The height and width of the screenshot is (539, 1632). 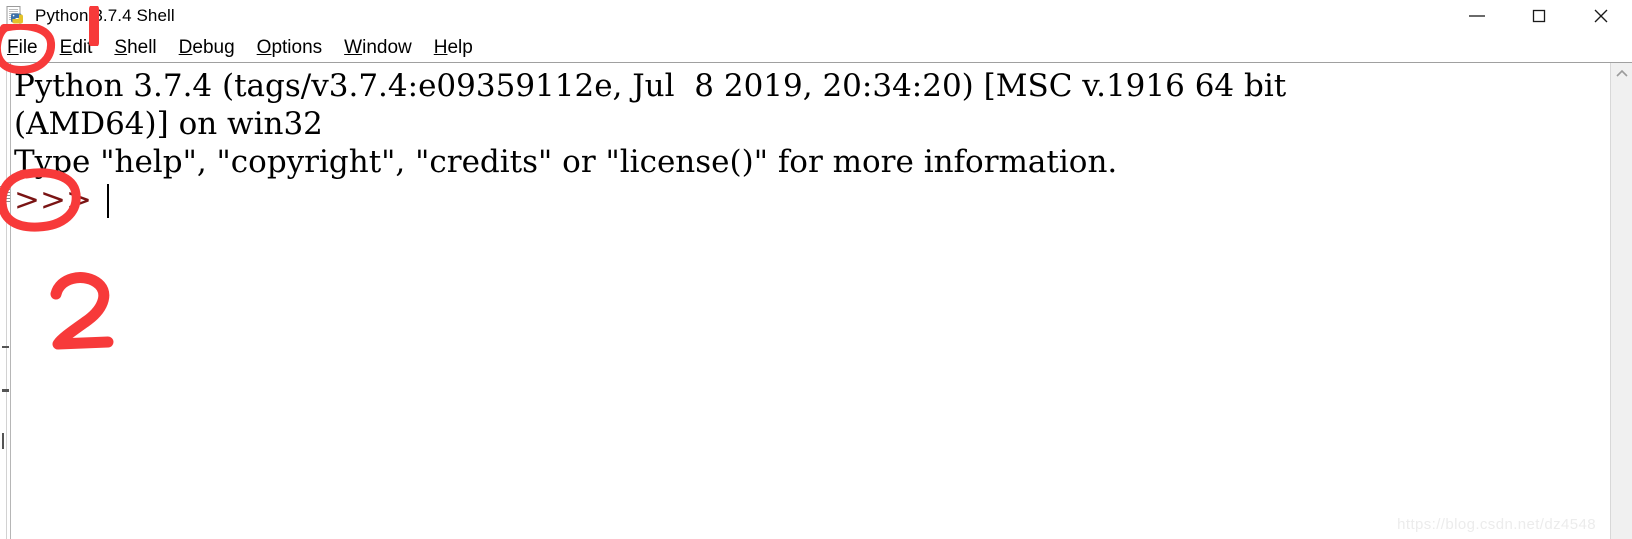 I want to click on vertical-scrollbar, so click(x=1621, y=301).